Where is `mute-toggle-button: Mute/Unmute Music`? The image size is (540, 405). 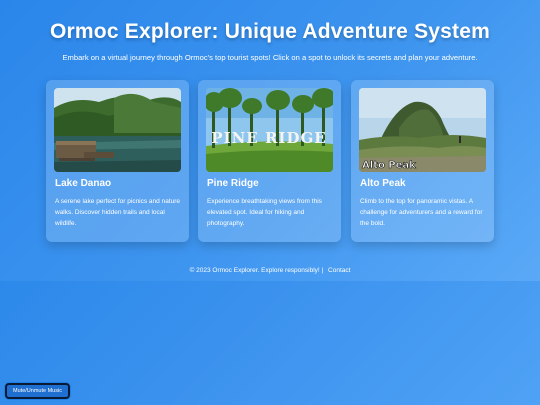
mute-toggle-button: Mute/Unmute Music is located at coordinates (37, 391).